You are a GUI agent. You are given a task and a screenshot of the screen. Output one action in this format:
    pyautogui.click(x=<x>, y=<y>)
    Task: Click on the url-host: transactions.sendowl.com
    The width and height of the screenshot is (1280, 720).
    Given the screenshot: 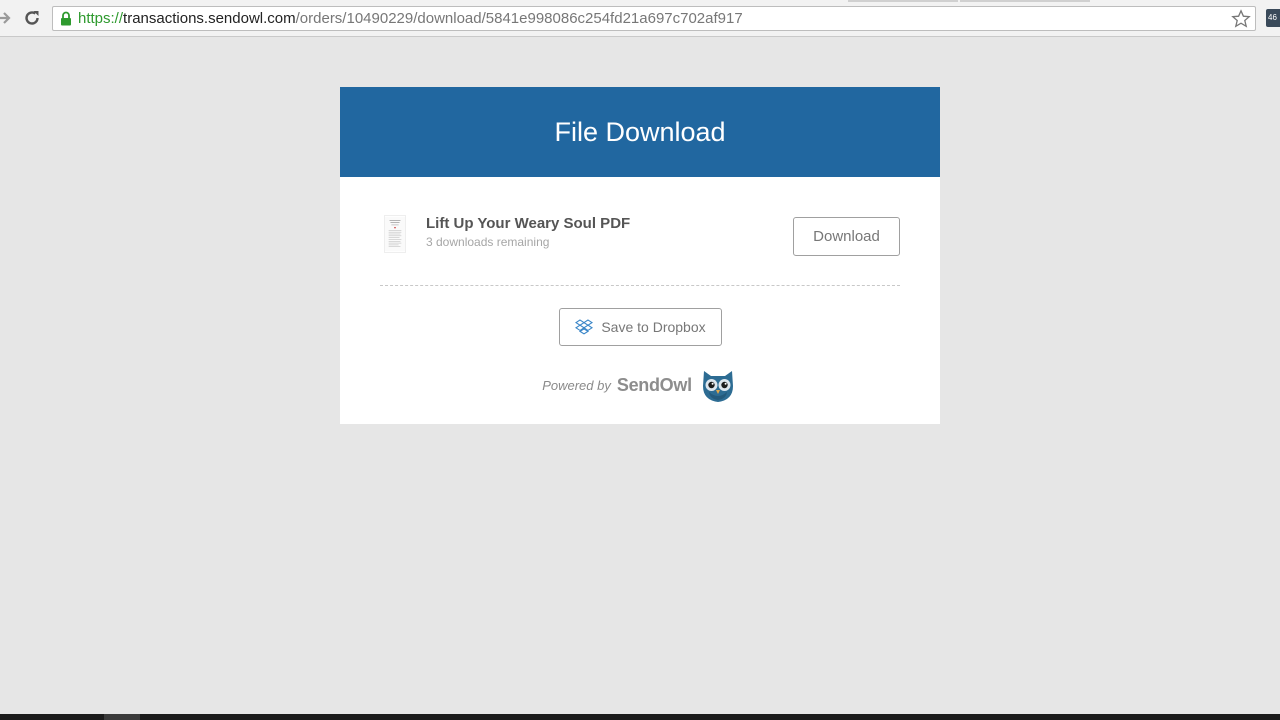 What is the action you would take?
    pyautogui.click(x=209, y=18)
    